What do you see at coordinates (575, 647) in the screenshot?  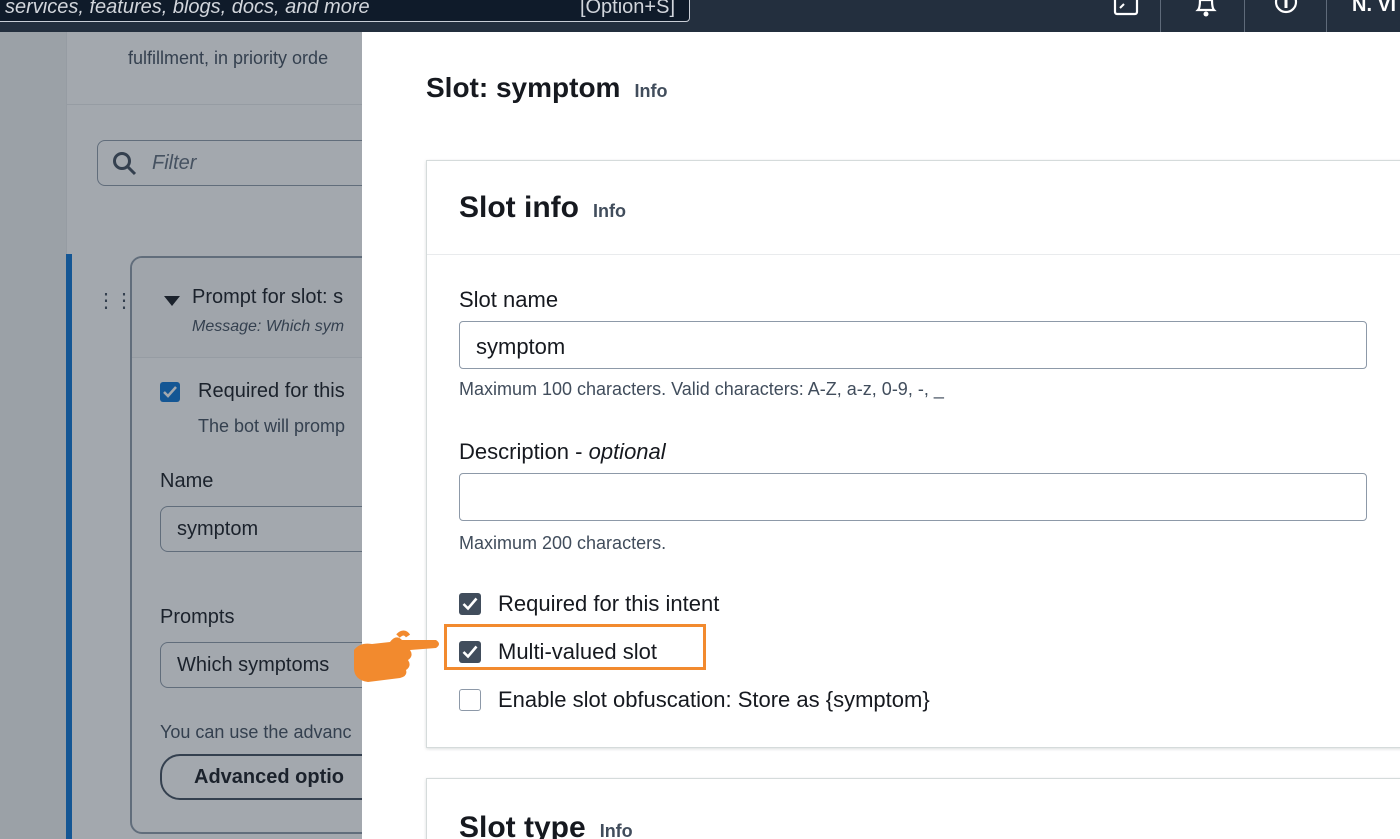 I see `highlight-box` at bounding box center [575, 647].